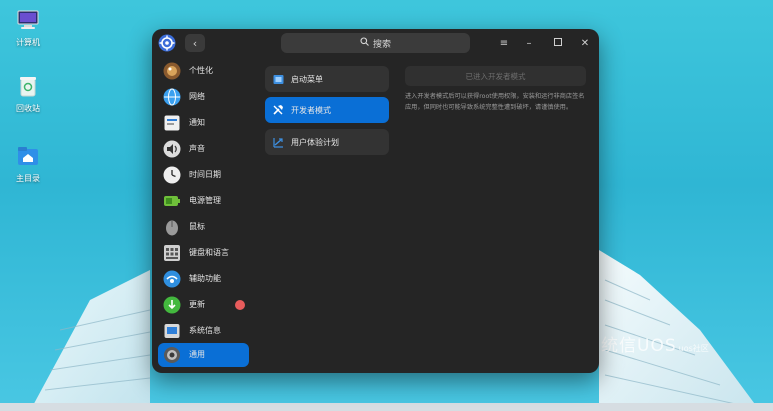  Describe the element at coordinates (203, 123) in the screenshot. I see `sidebar-item-notification: 通知` at that location.